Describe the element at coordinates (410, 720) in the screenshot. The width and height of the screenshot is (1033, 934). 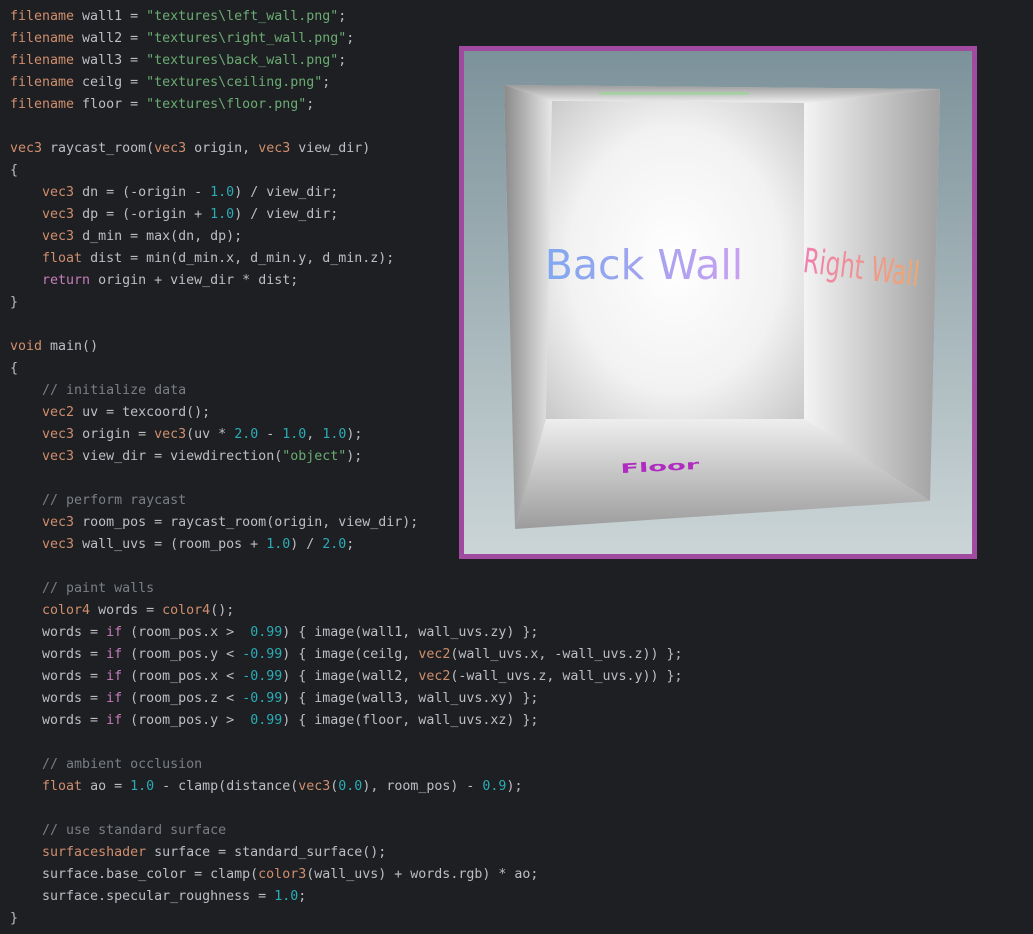
I see `code-token: ) { image(floor, wall_uvs.xz) };` at that location.